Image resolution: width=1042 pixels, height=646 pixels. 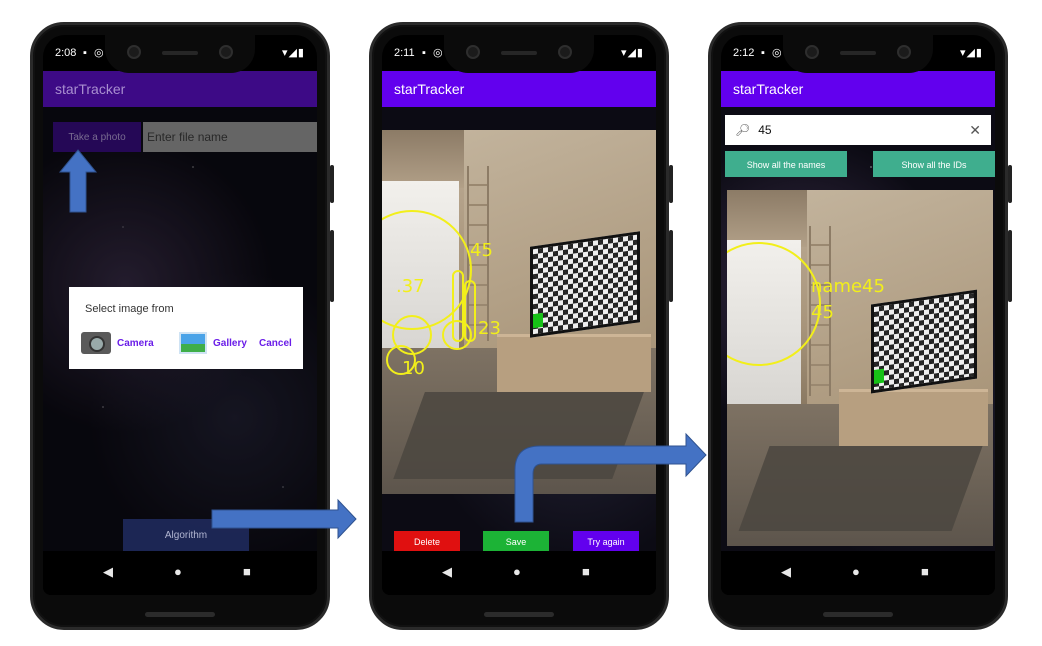 I want to click on search-input, so click(x=858, y=130).